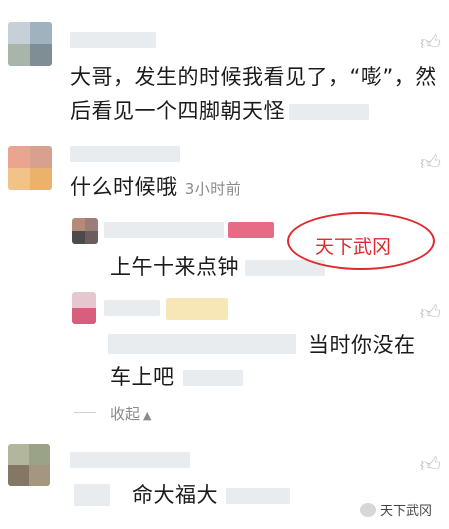 Image resolution: width=449 pixels, height=529 pixels. What do you see at coordinates (353, 247) in the screenshot?
I see `watermark-circle-text: 天下武冈` at bounding box center [353, 247].